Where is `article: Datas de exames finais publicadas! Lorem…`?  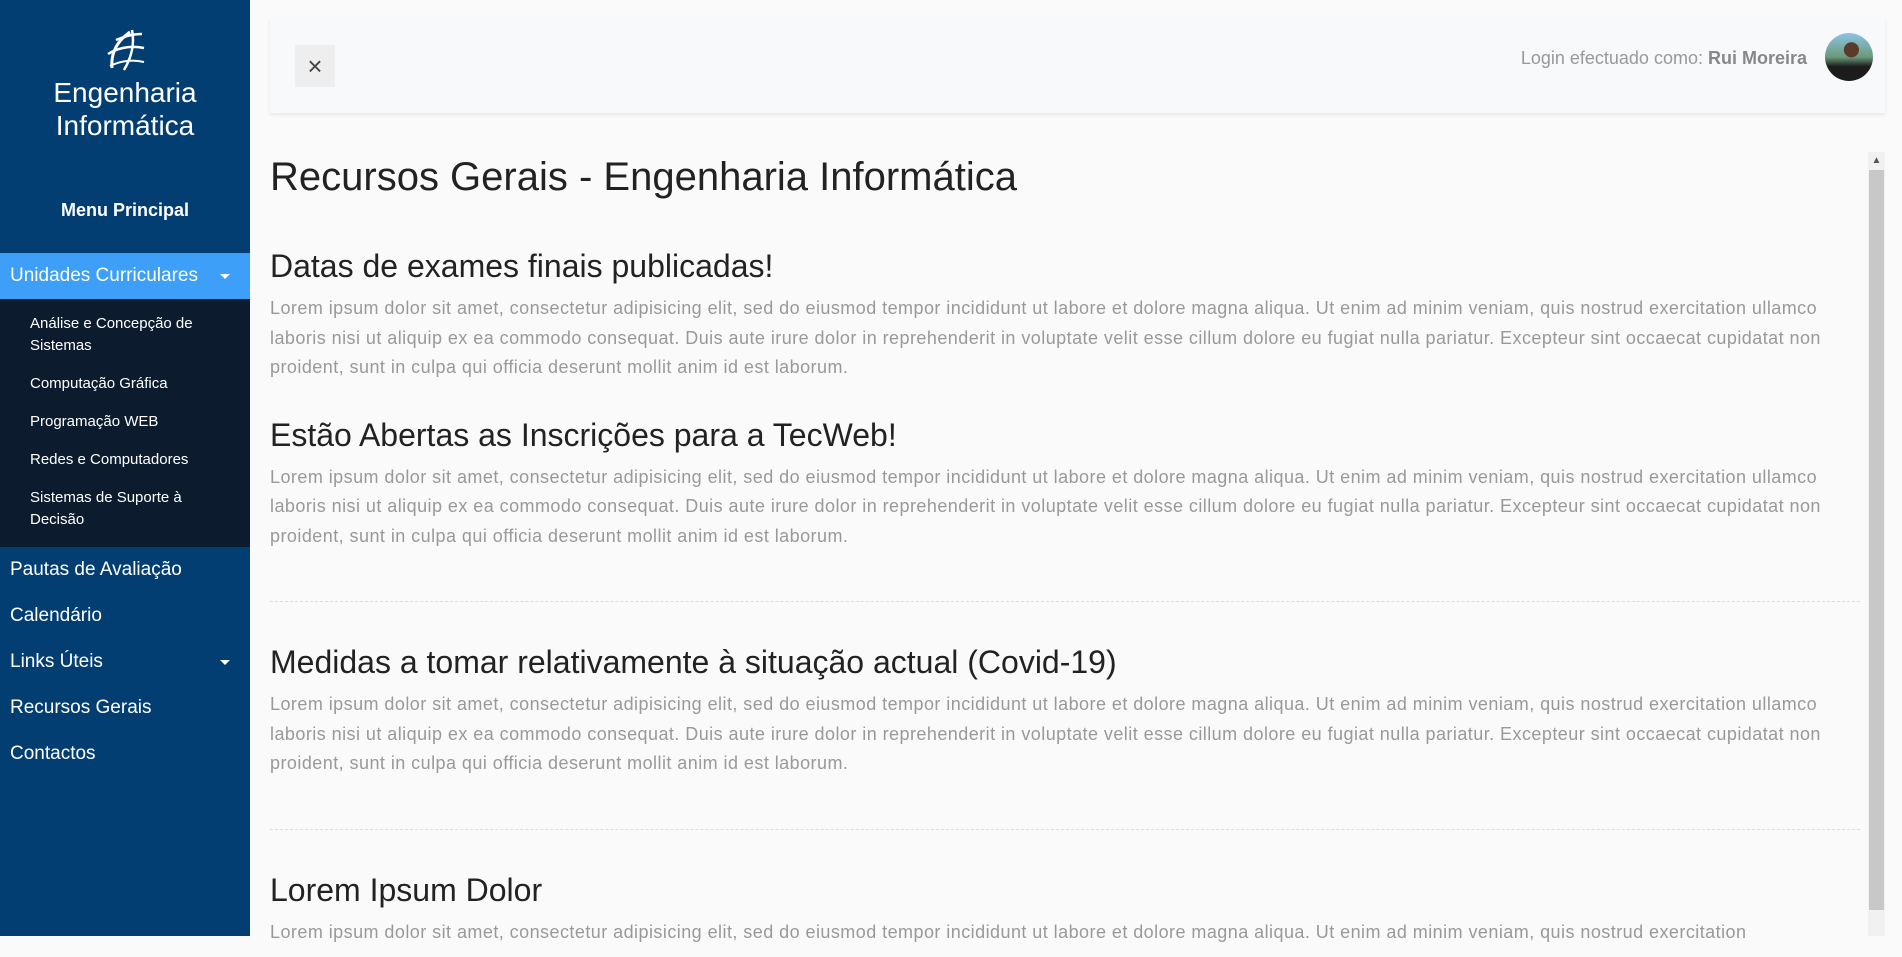
article: Datas de exames finais publicadas! Lorem… is located at coordinates (1065, 319).